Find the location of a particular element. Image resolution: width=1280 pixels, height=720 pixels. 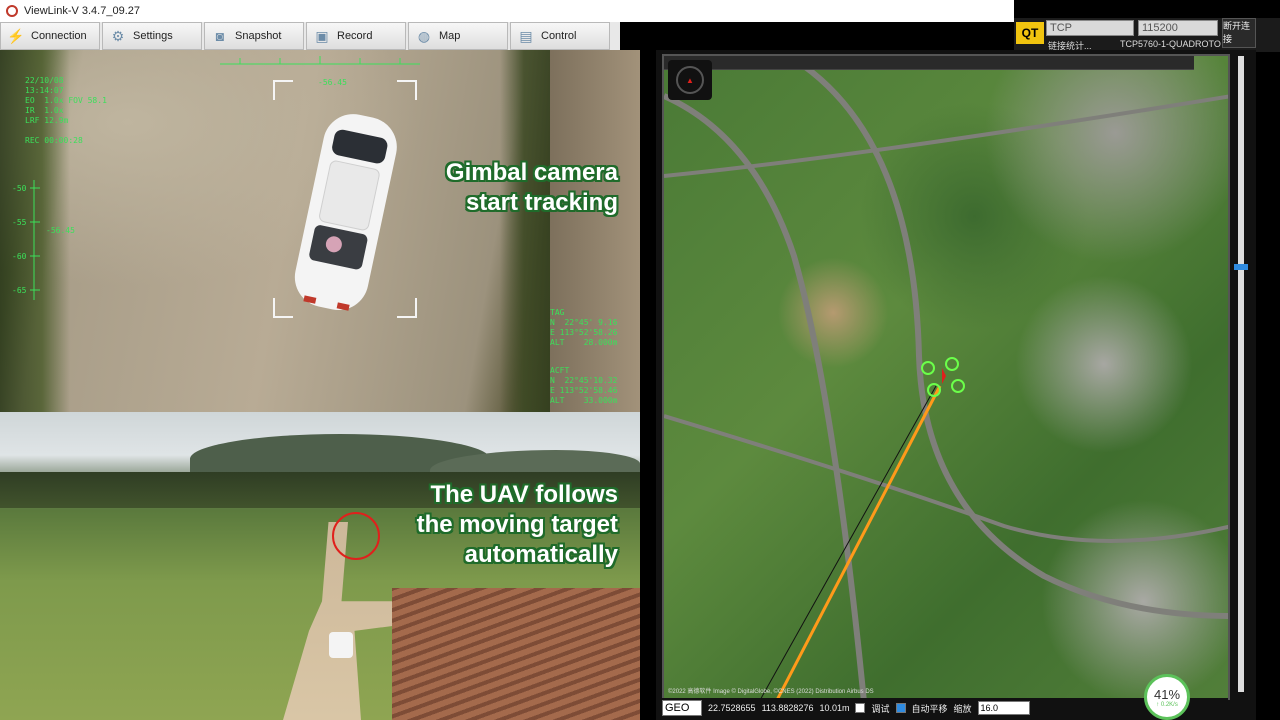

control-icon: ▤ is located at coordinates (526, 35).